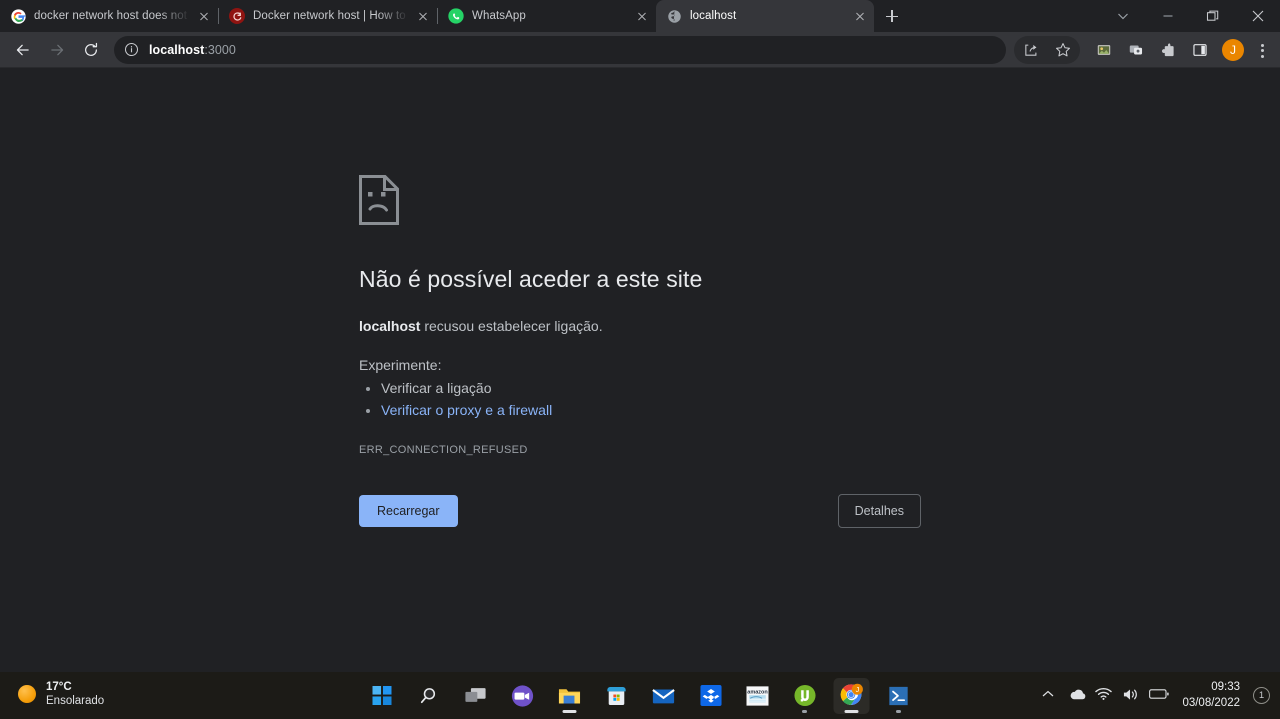 The height and width of the screenshot is (719, 1280). What do you see at coordinates (499, 16) in the screenshot?
I see `browser-tab-title: WhatsApp` at bounding box center [499, 16].